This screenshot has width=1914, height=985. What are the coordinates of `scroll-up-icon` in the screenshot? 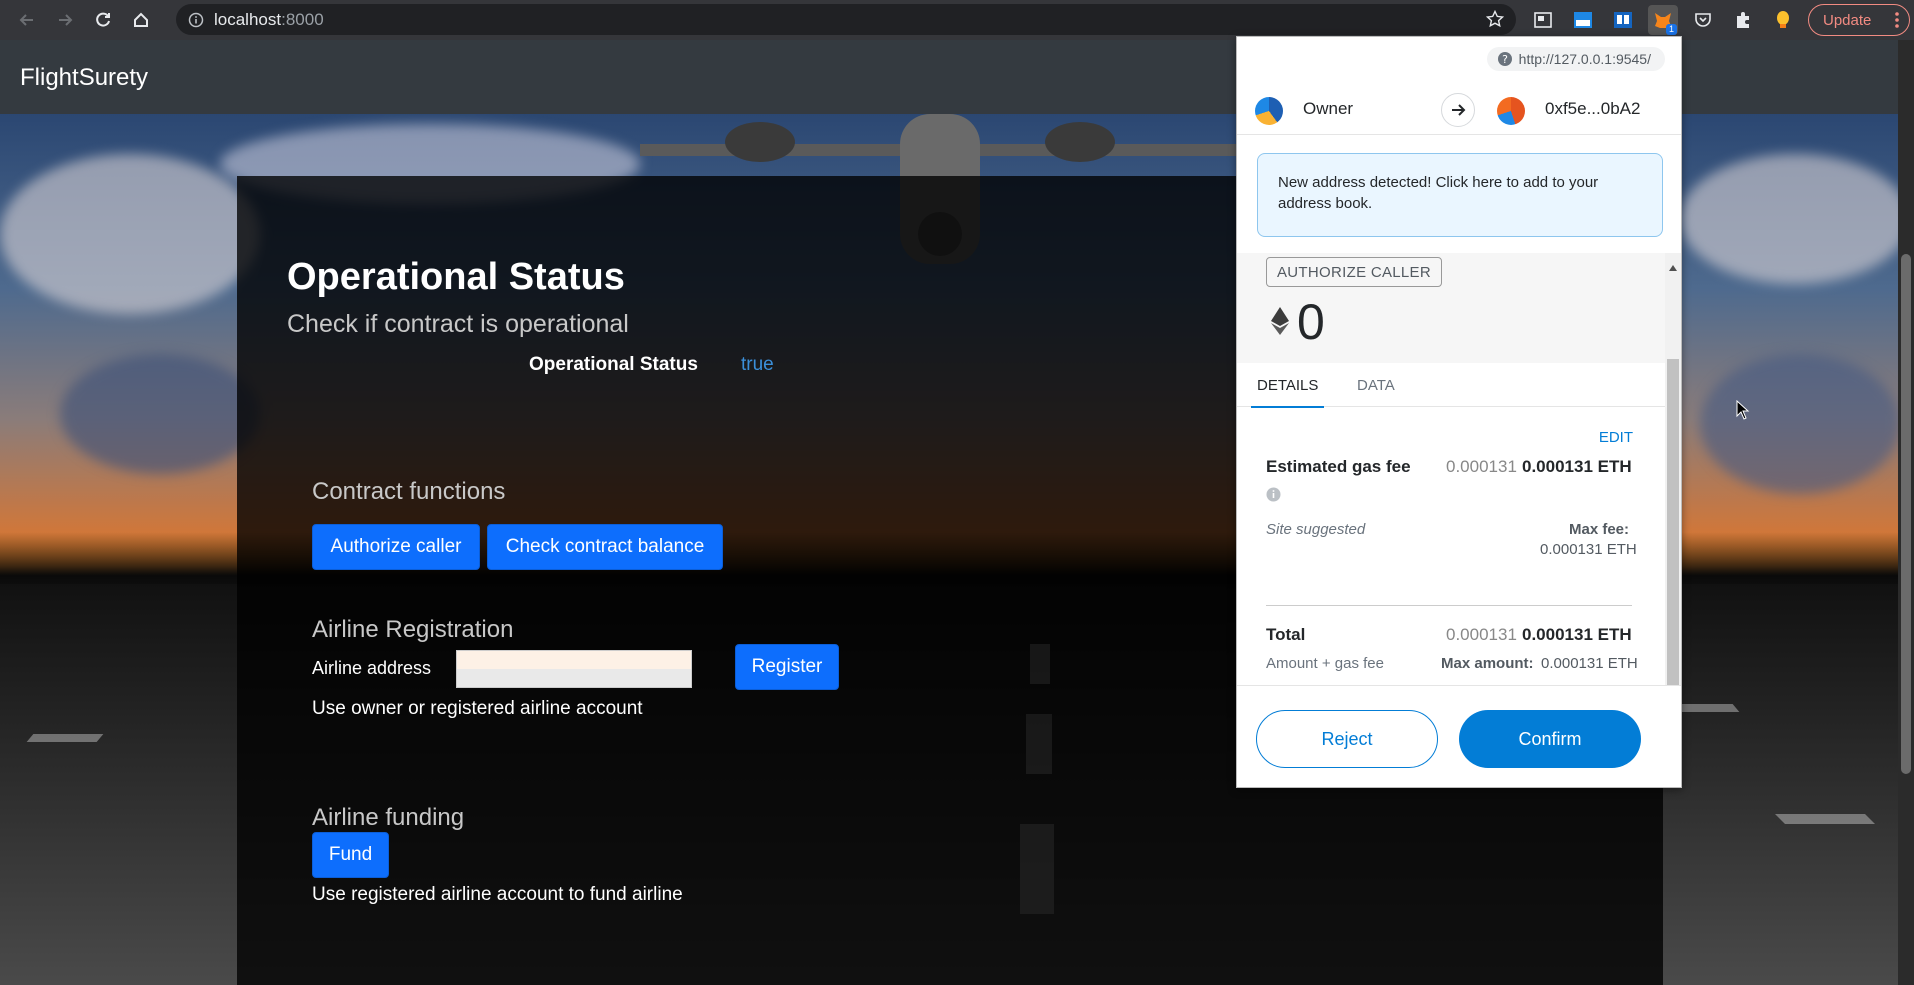 It's located at (1673, 268).